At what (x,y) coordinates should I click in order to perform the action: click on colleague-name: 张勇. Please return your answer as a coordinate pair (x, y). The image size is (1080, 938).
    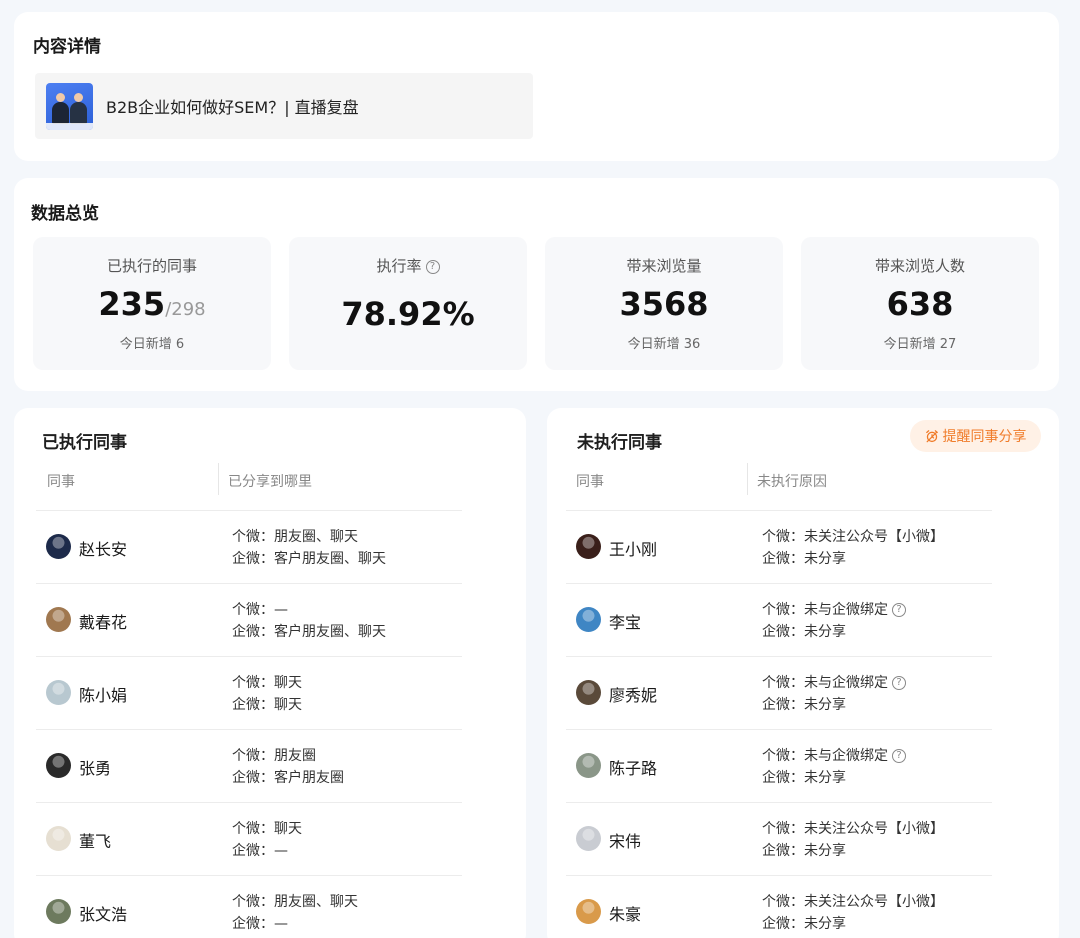
    Looking at the image, I should click on (95, 768).